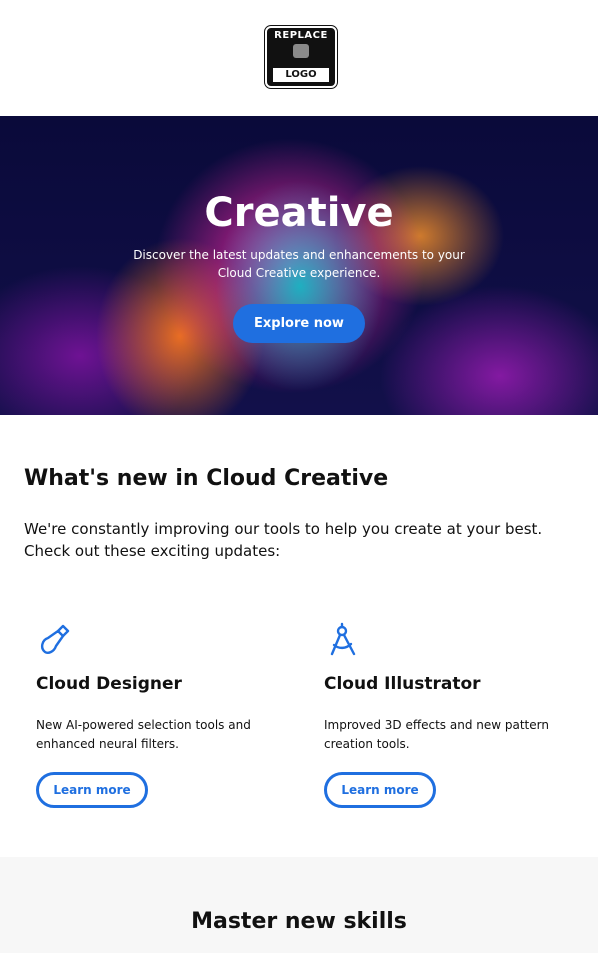 The image size is (598, 953). Describe the element at coordinates (299, 323) in the screenshot. I see `explore-now-button: Explore now` at that location.